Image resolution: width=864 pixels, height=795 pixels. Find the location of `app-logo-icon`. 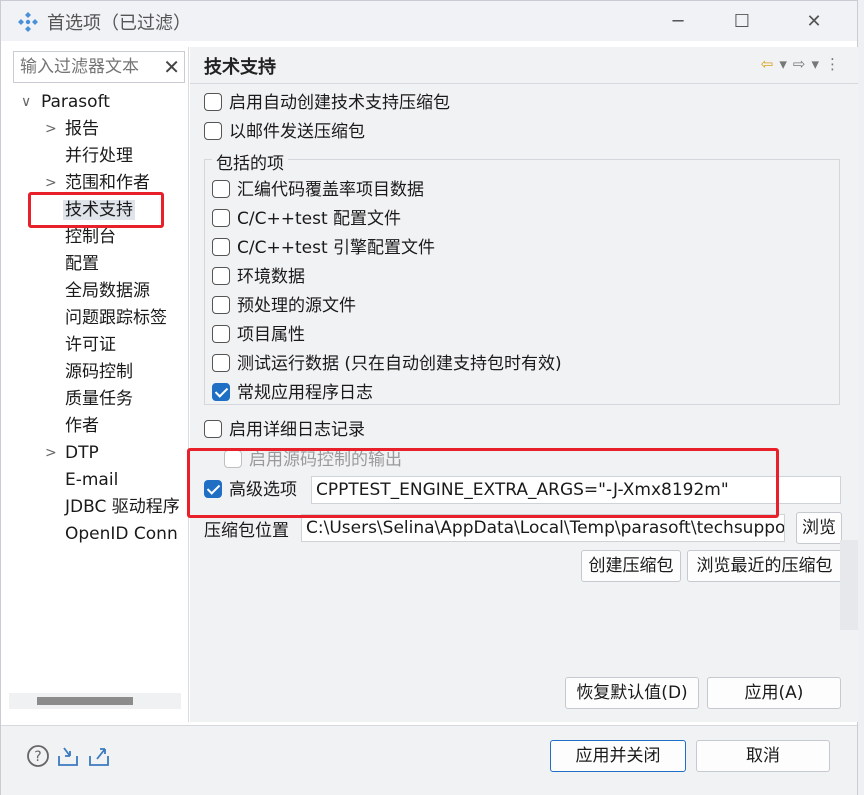

app-logo-icon is located at coordinates (28, 22).